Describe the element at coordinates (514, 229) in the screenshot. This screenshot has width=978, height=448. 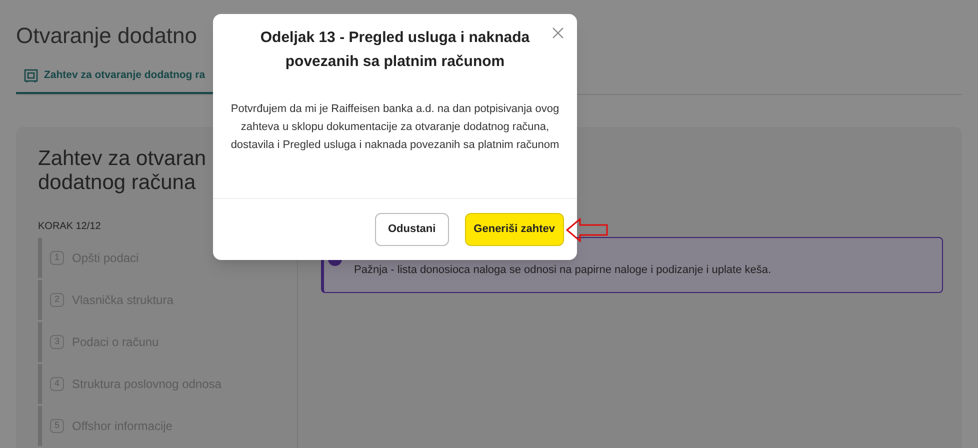
I see `generate-button: Generiši zahtev` at that location.